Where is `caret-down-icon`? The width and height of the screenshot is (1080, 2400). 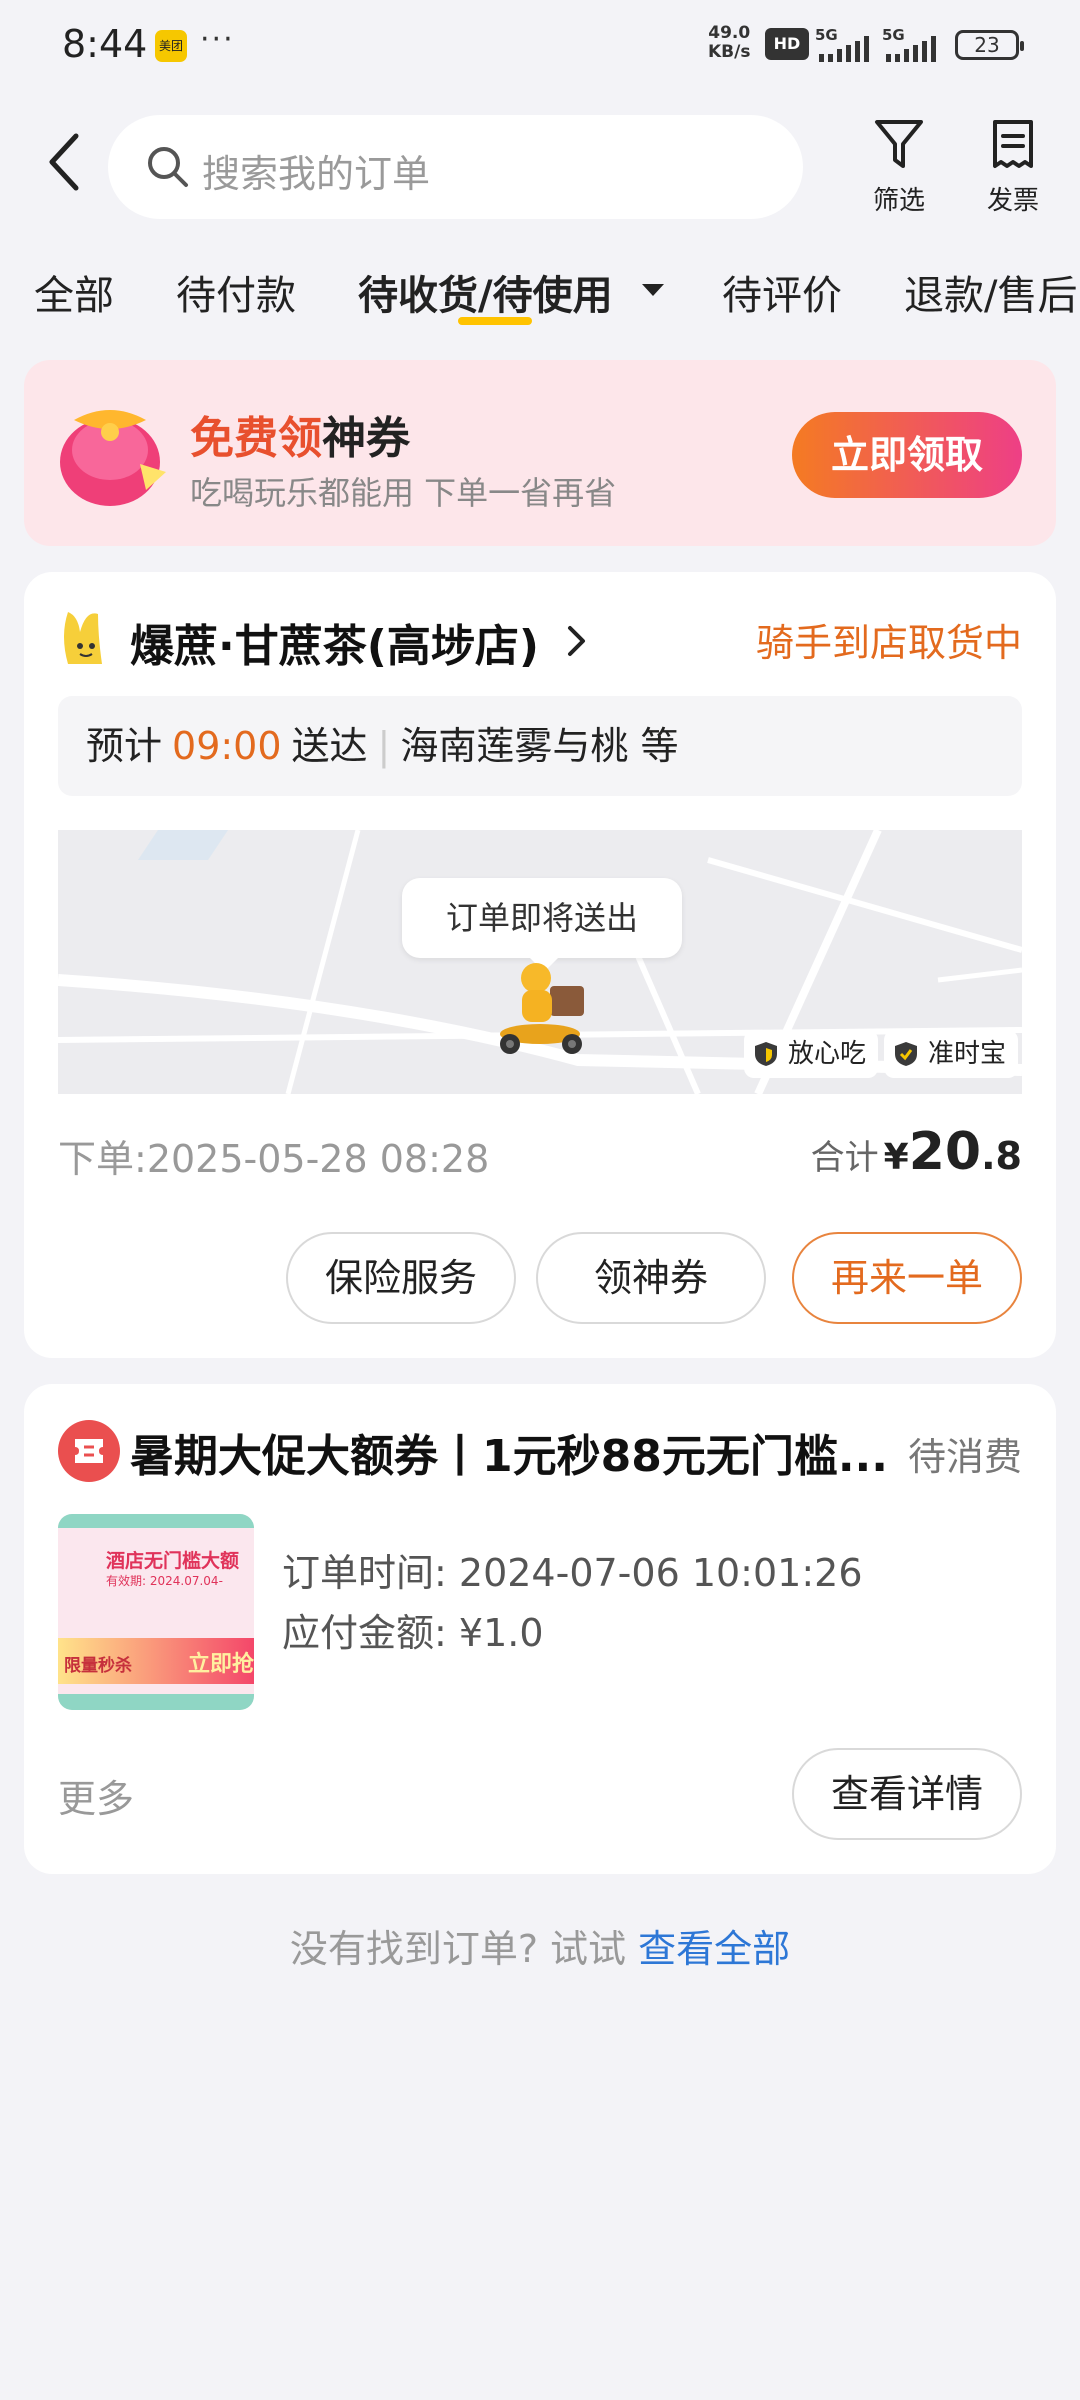 caret-down-icon is located at coordinates (653, 290).